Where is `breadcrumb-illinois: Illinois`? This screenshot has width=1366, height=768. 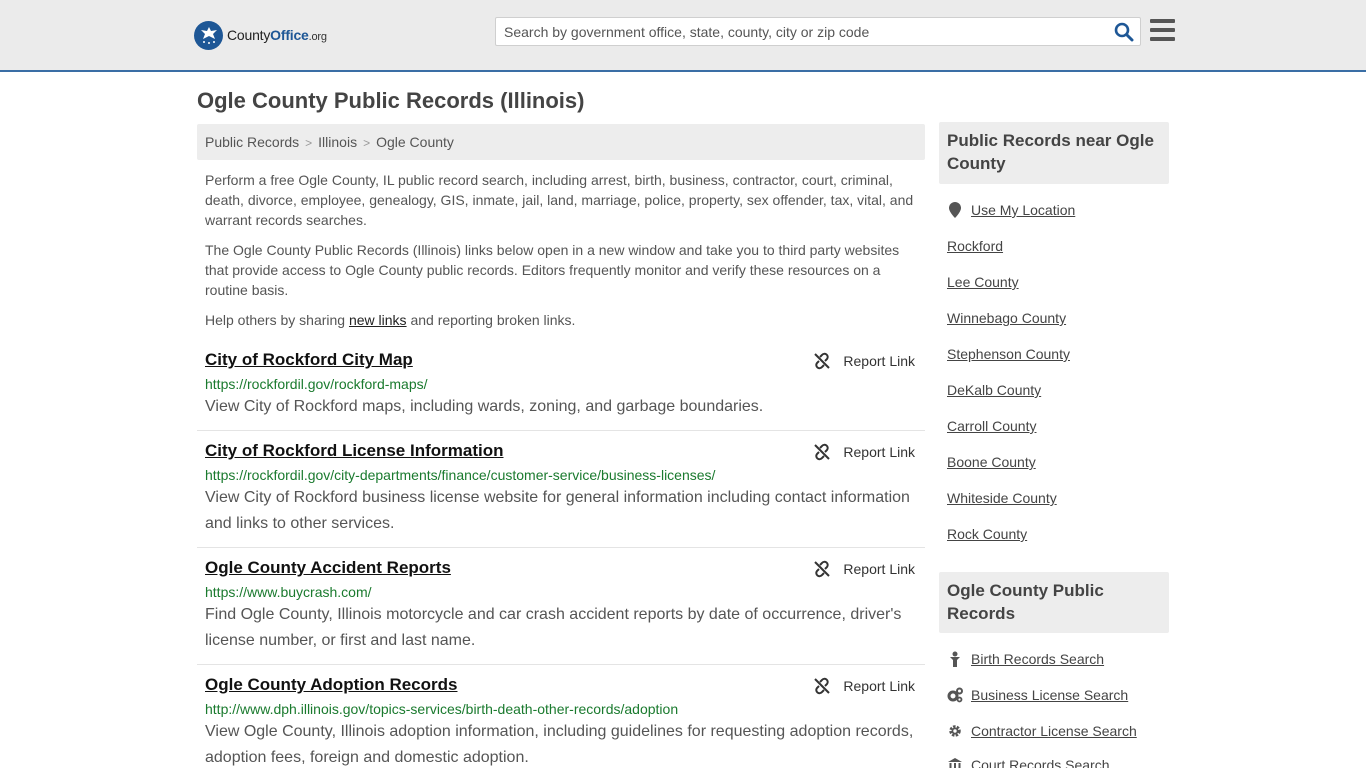 breadcrumb-illinois: Illinois is located at coordinates (337, 142).